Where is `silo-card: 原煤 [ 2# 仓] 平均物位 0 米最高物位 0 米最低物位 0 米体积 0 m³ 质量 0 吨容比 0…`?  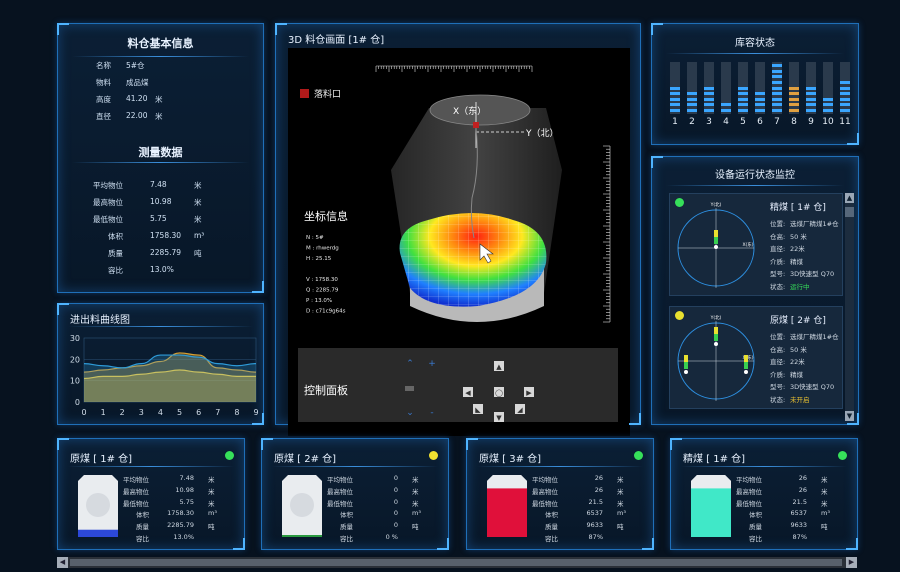
silo-card: 原煤 [ 2# 仓] 平均物位 0 米最高物位 0 米最低物位 0 米体积 0 m³ 质量 0 吨容比 0… is located at coordinates (355, 494).